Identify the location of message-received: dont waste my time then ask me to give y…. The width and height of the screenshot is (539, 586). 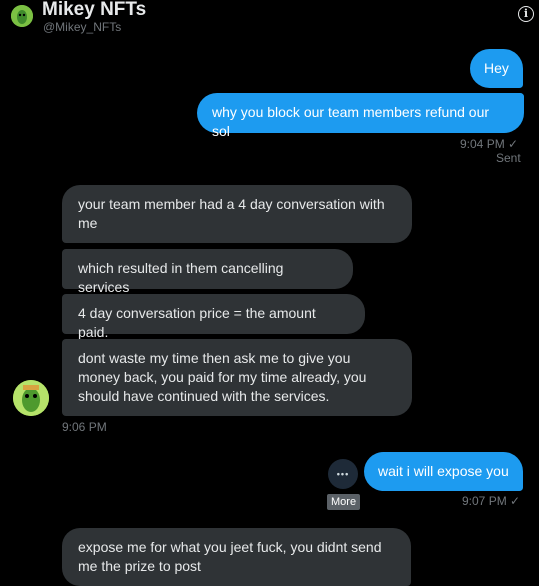
(237, 377).